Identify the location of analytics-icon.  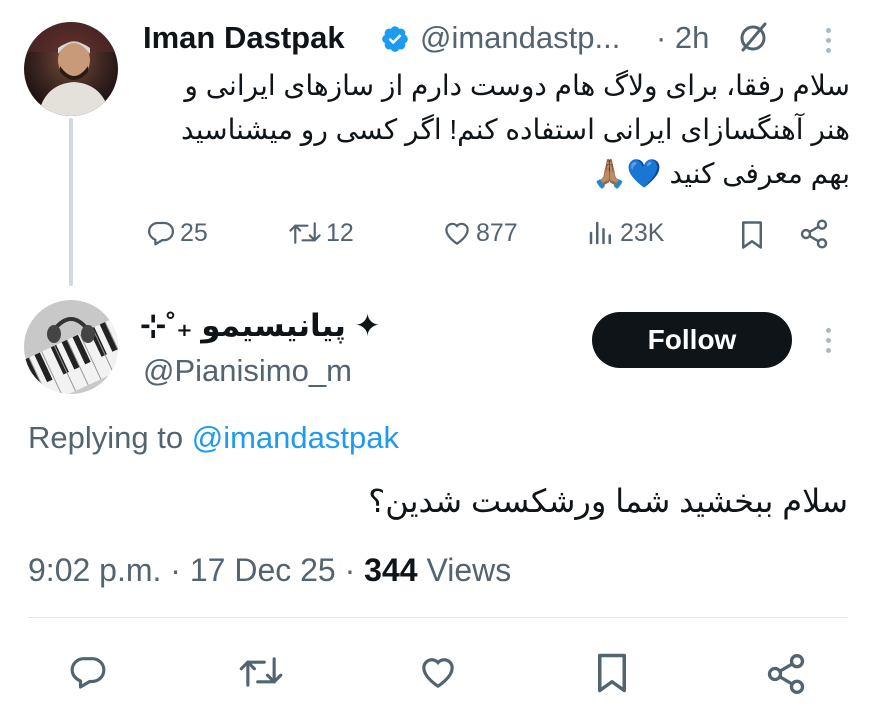
(600, 233).